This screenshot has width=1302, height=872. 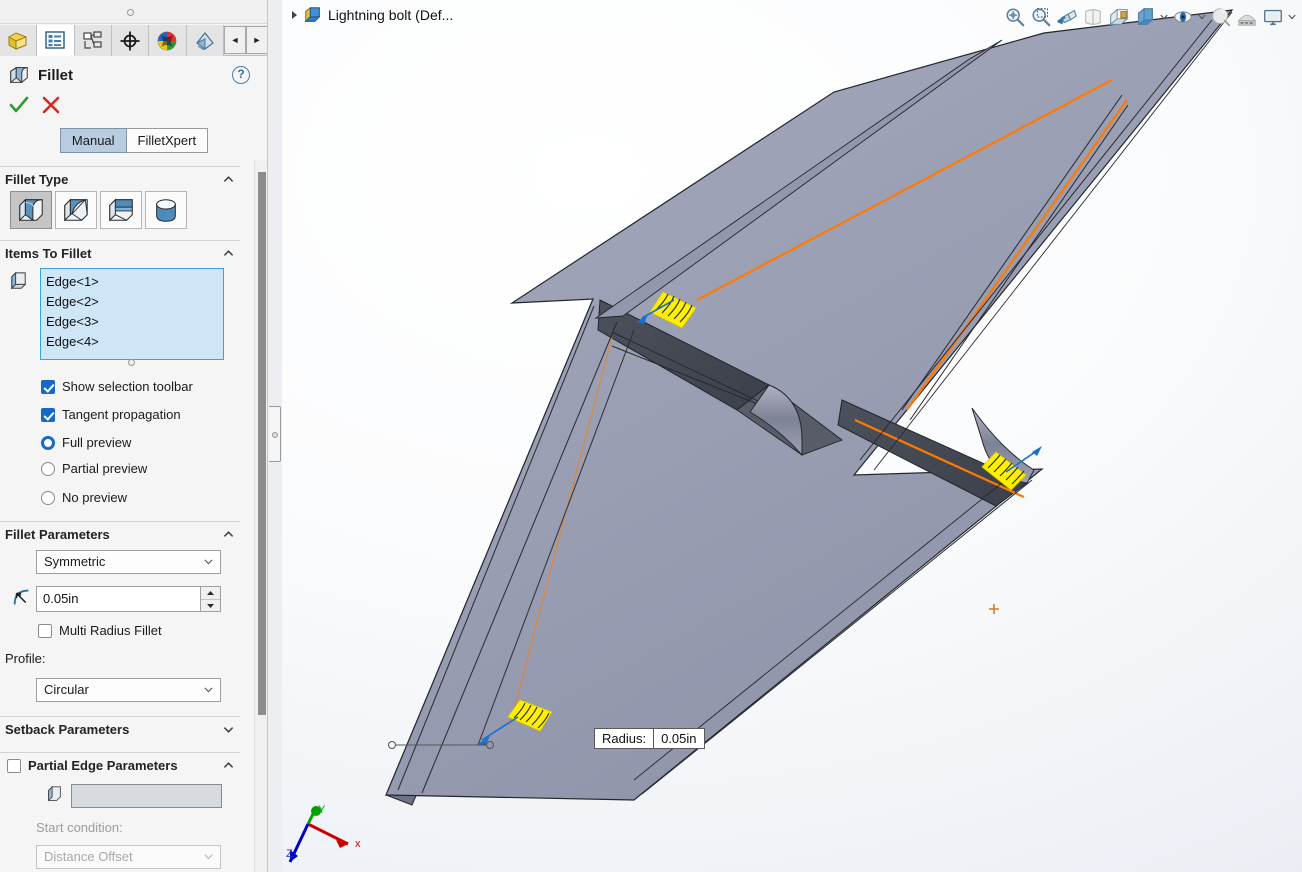 What do you see at coordinates (79, 827) in the screenshot?
I see `start-condition-label: Start condition:` at bounding box center [79, 827].